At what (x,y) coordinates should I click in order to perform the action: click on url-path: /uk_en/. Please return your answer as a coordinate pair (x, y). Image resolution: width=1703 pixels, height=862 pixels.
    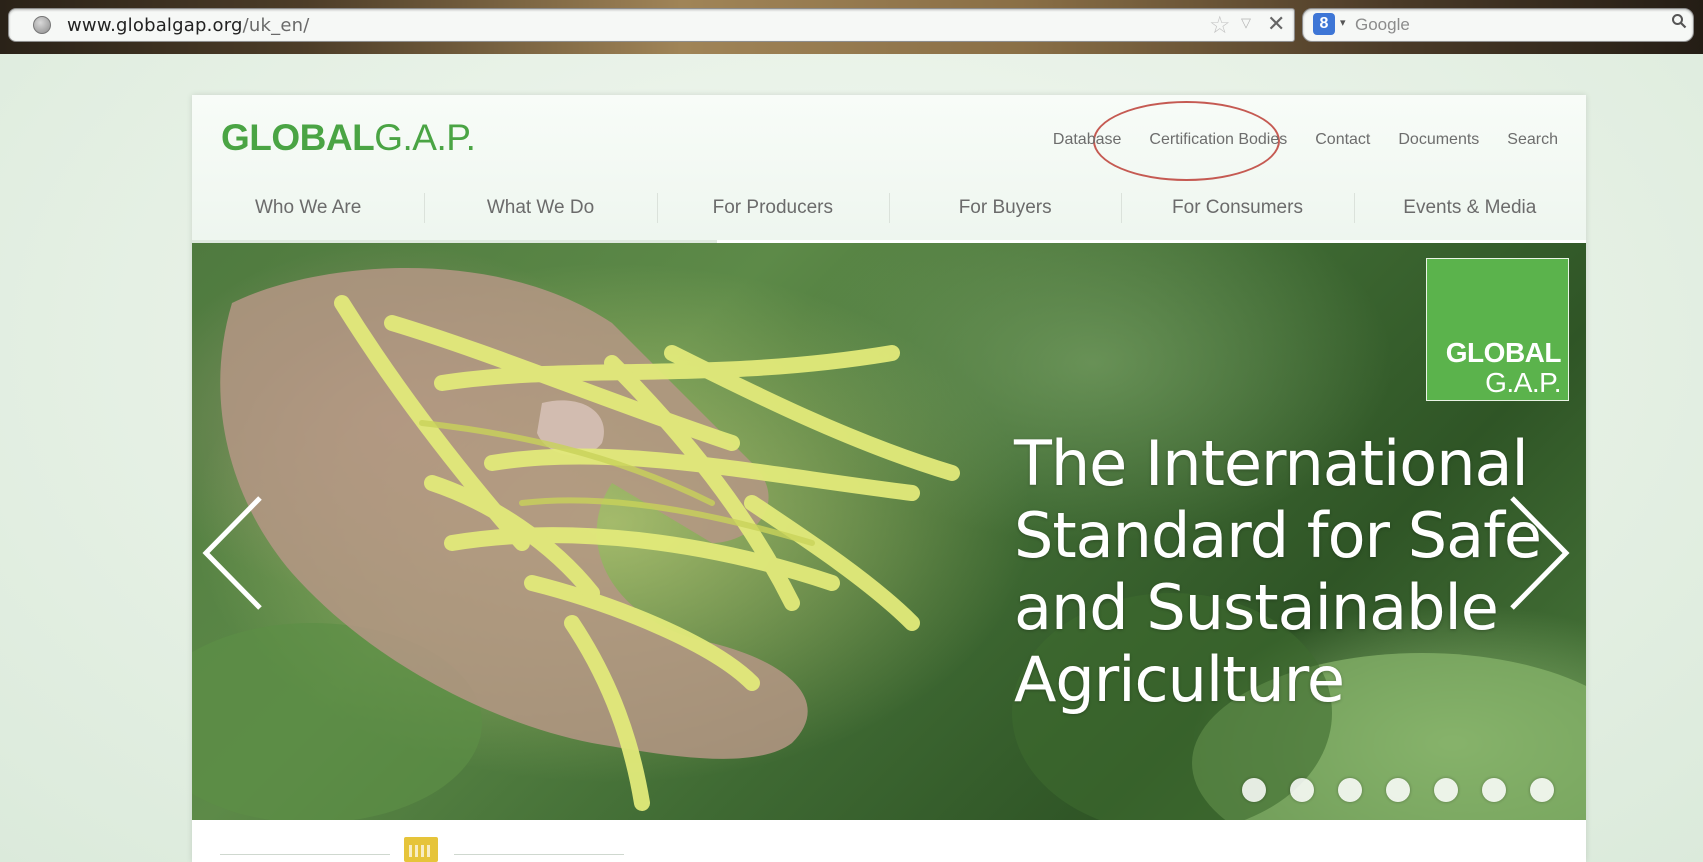
    Looking at the image, I should click on (276, 25).